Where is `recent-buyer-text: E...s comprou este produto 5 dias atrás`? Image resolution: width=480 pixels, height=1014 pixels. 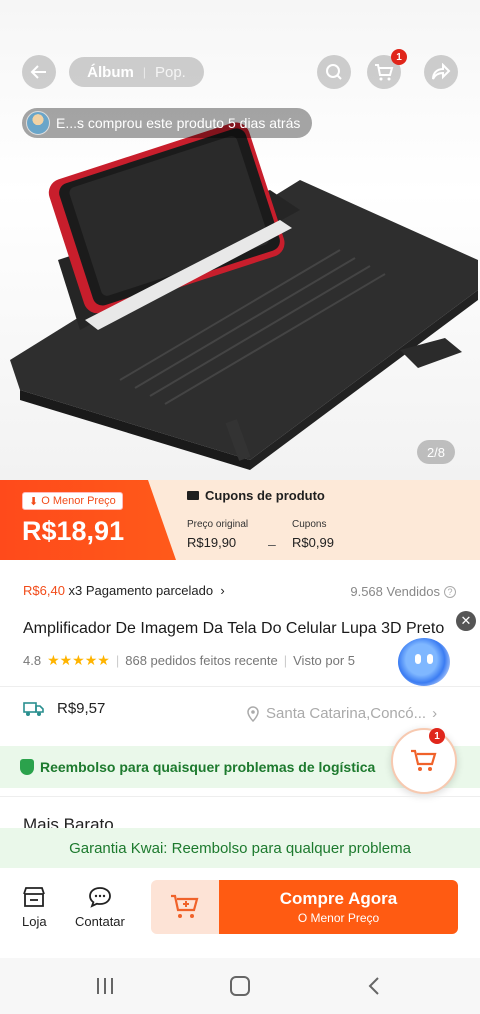
recent-buyer-text: E...s comprou este produto 5 dias atrás is located at coordinates (178, 123).